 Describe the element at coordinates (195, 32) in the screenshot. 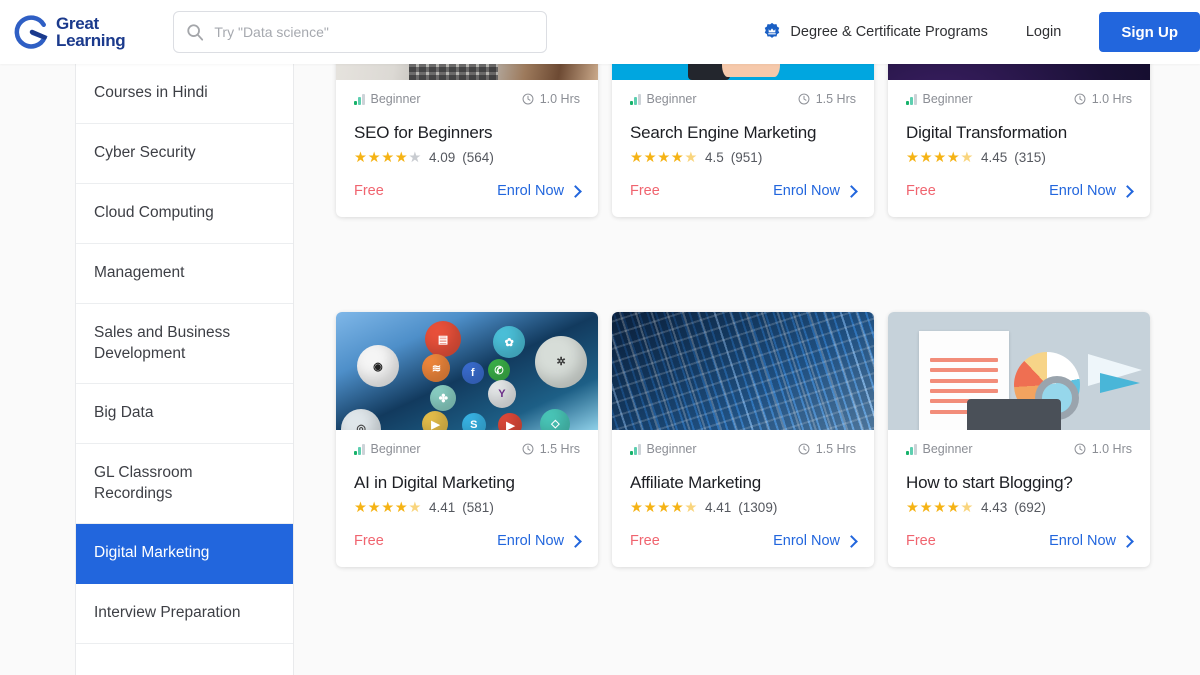

I see `search-icon` at that location.